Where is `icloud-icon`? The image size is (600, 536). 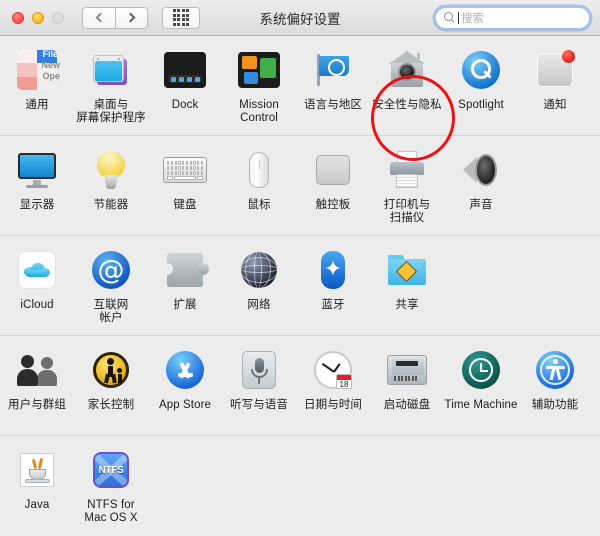
icloud-icon is located at coordinates (37, 270).